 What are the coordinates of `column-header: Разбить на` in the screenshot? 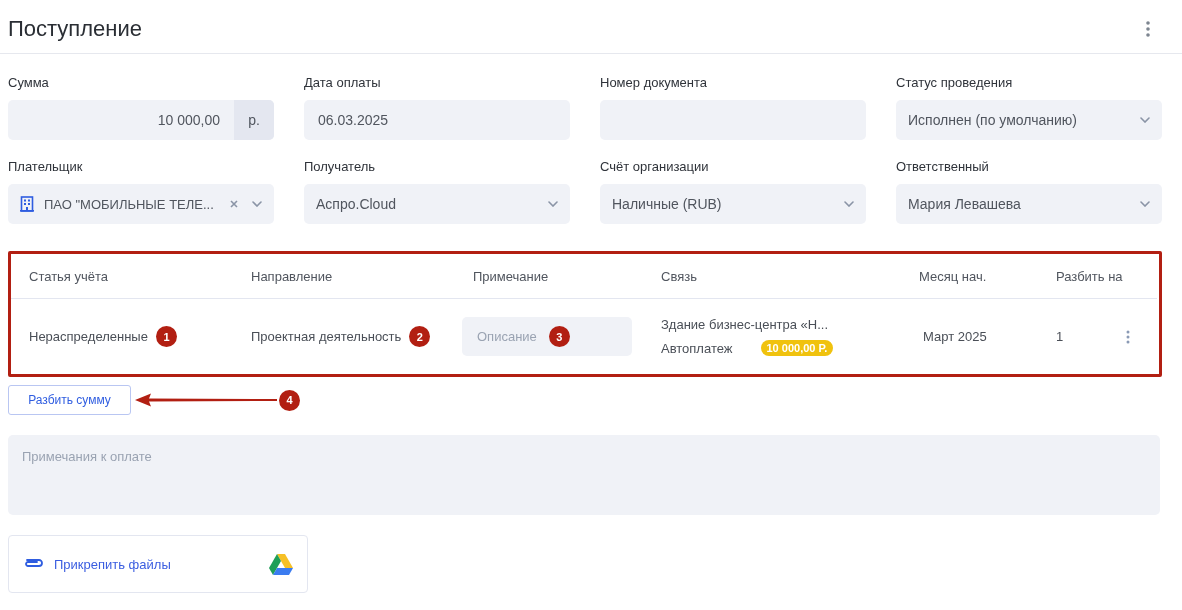 It's located at (1090, 276).